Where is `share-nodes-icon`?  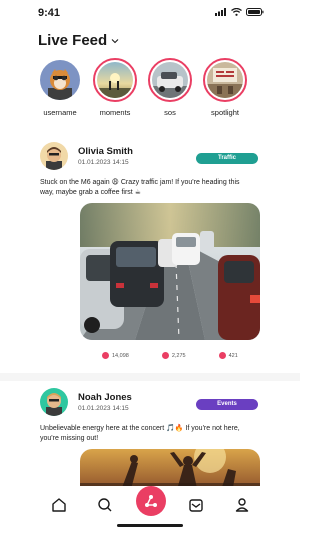
share-nodes-icon is located at coordinates (151, 501).